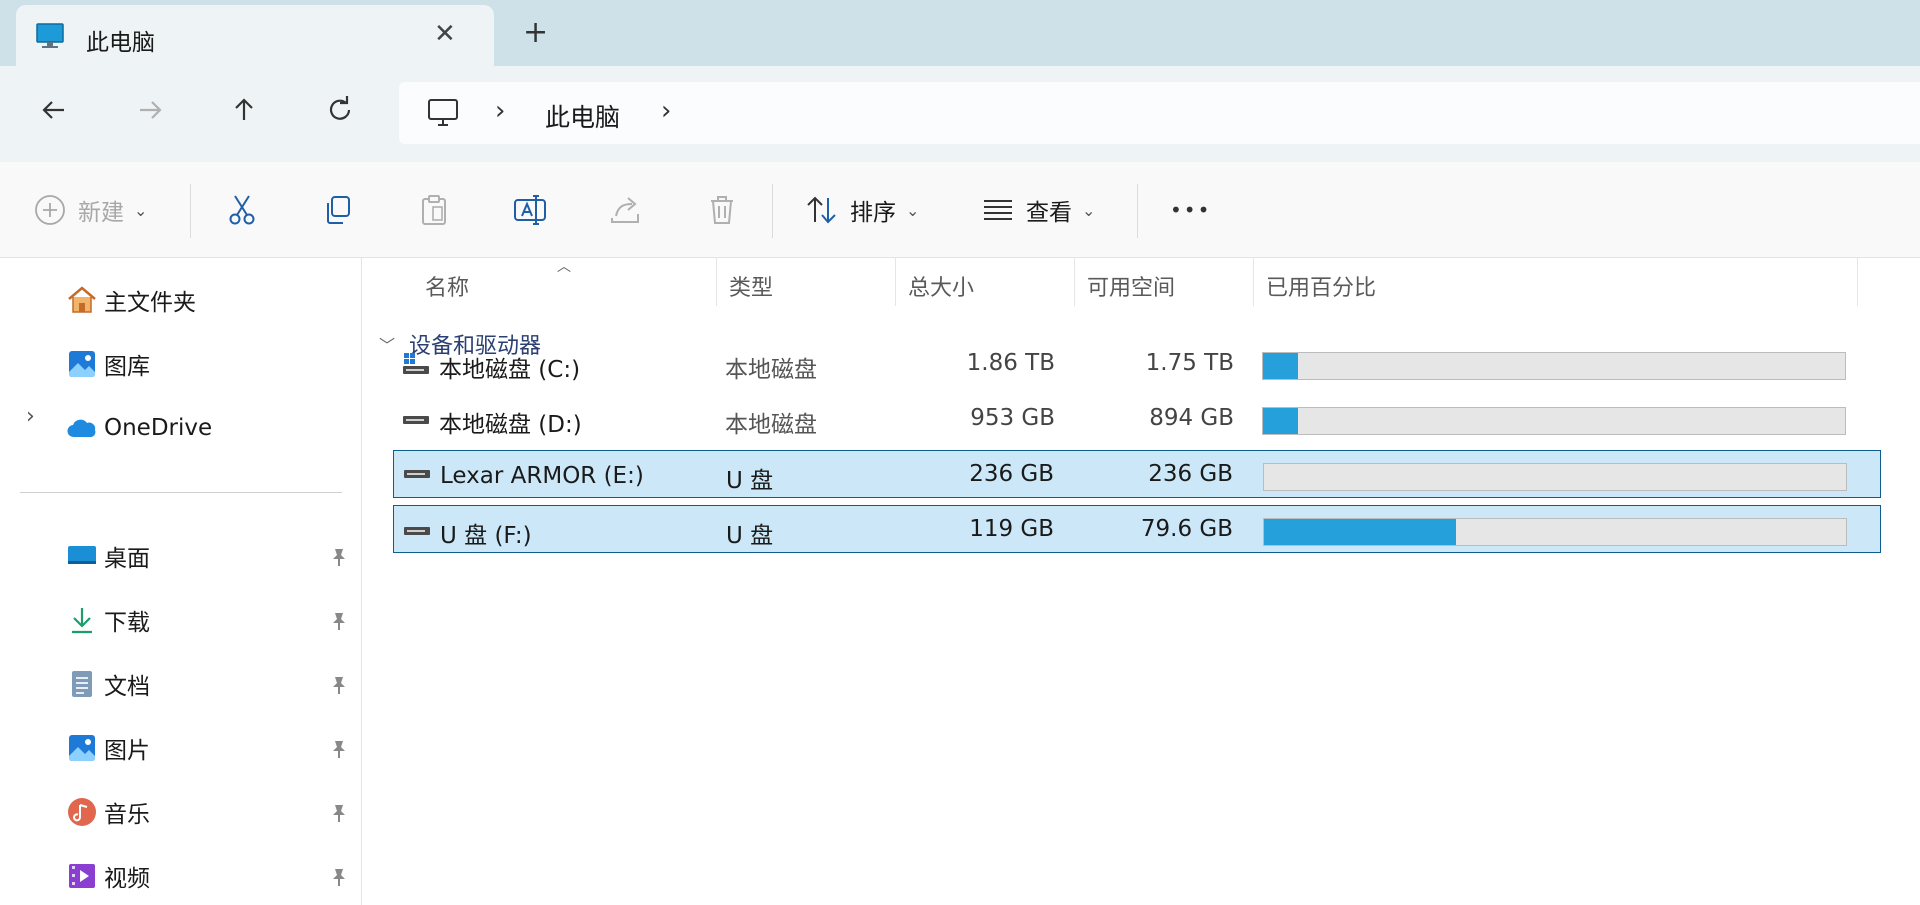  Describe the element at coordinates (447, 286) in the screenshot. I see `column-header-name: 名称` at that location.